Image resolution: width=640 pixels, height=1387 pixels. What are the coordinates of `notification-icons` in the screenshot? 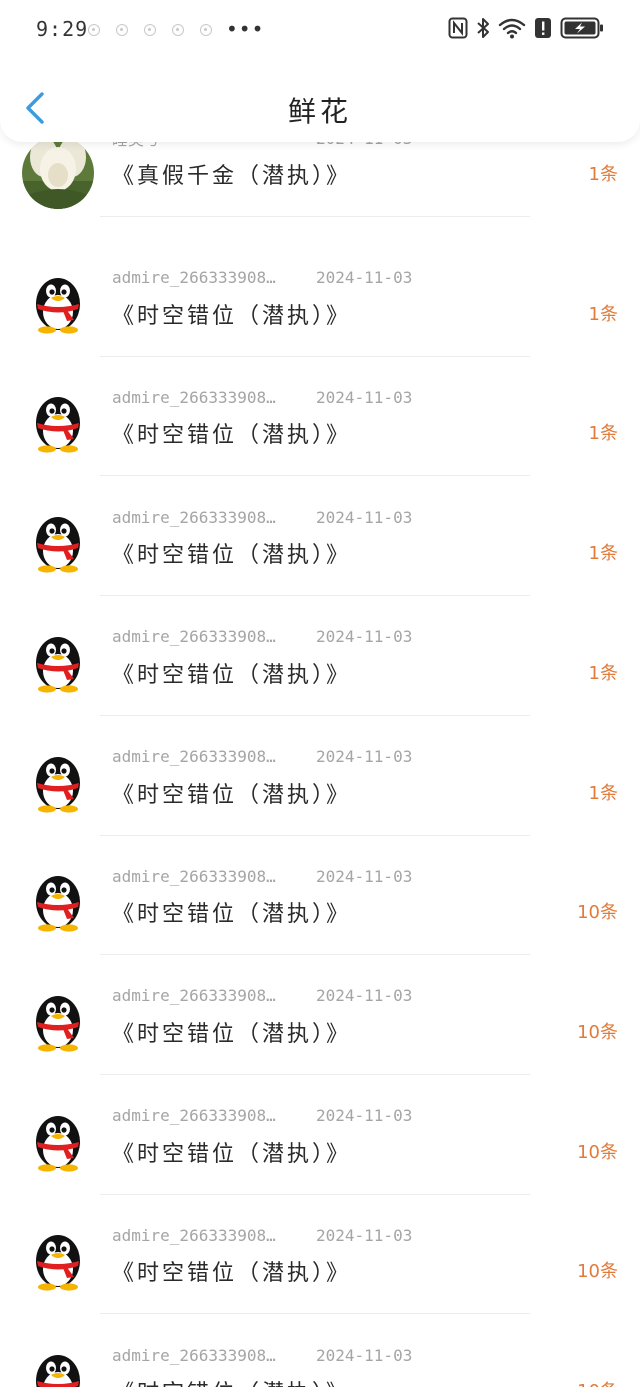 It's located at (150, 30).